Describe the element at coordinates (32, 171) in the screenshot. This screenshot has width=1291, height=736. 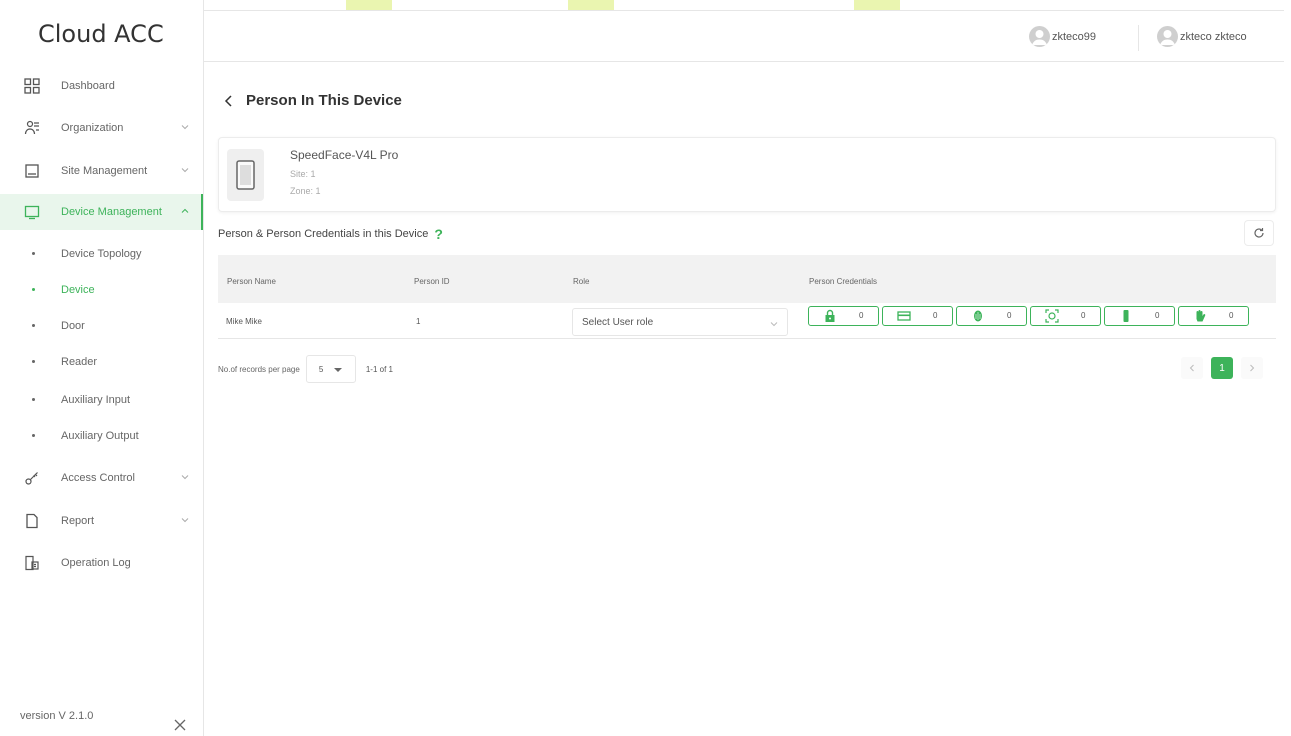
I see `site-icon` at that location.